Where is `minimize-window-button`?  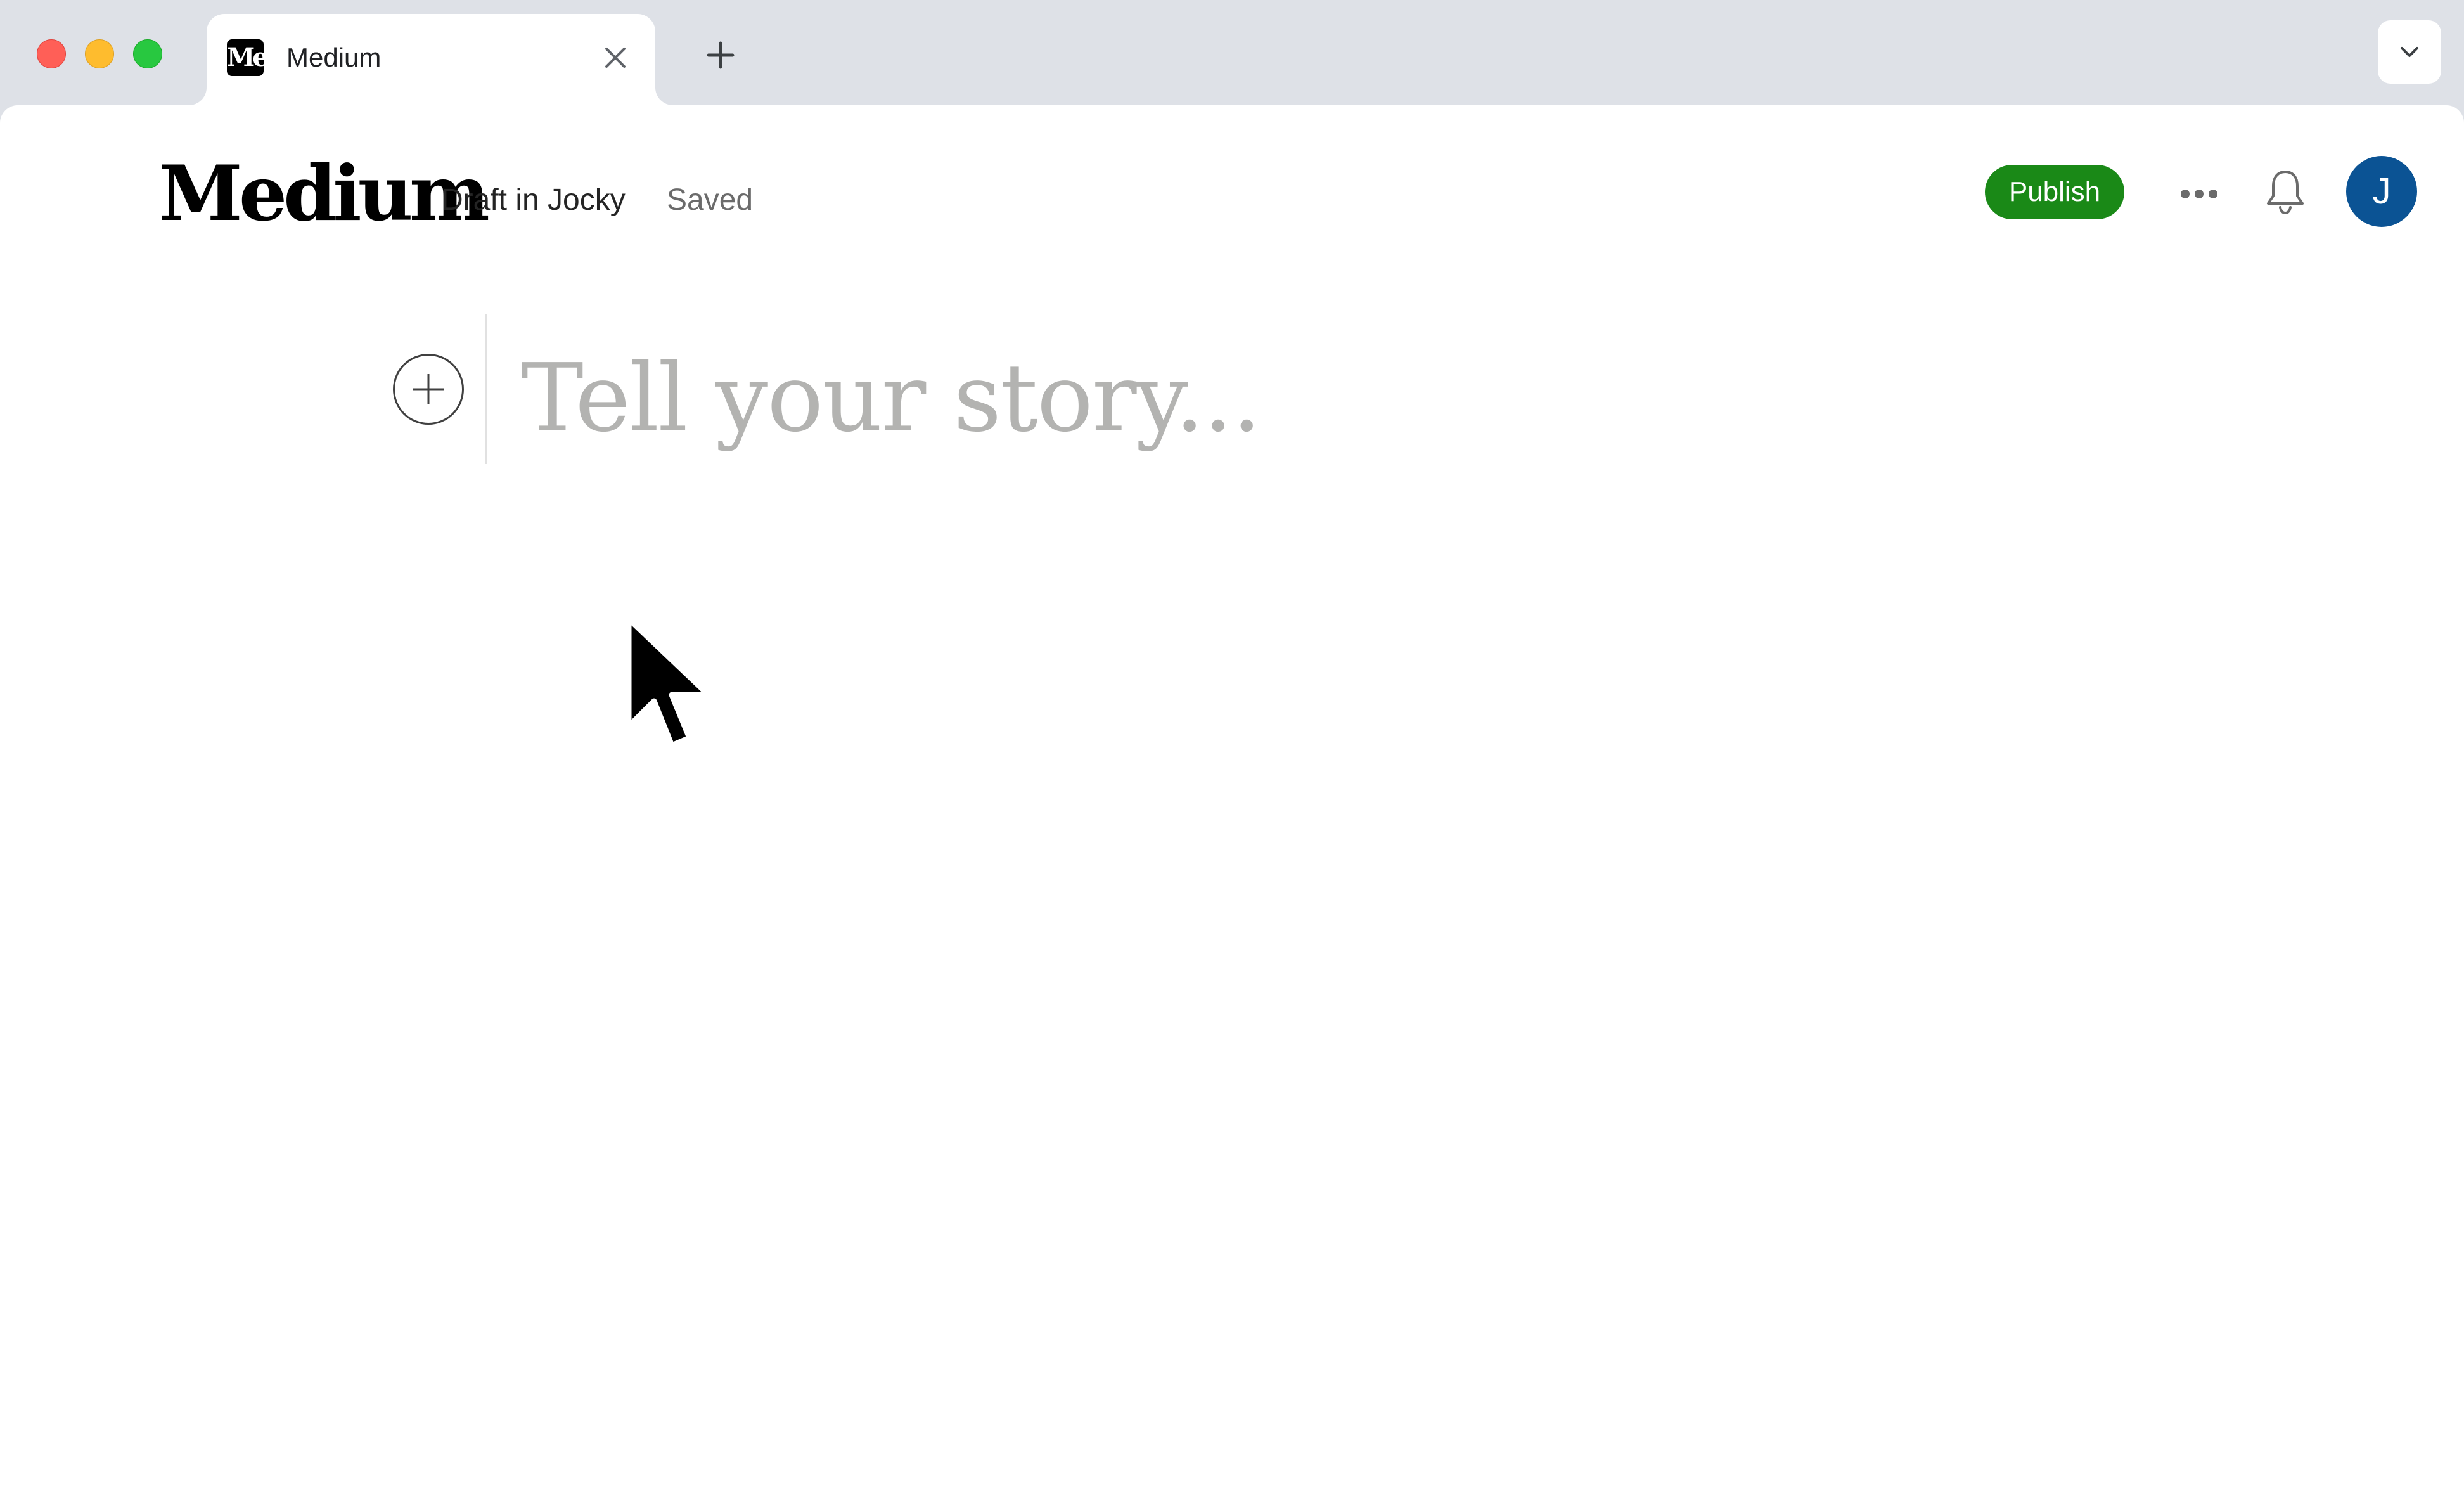
minimize-window-button is located at coordinates (99, 54).